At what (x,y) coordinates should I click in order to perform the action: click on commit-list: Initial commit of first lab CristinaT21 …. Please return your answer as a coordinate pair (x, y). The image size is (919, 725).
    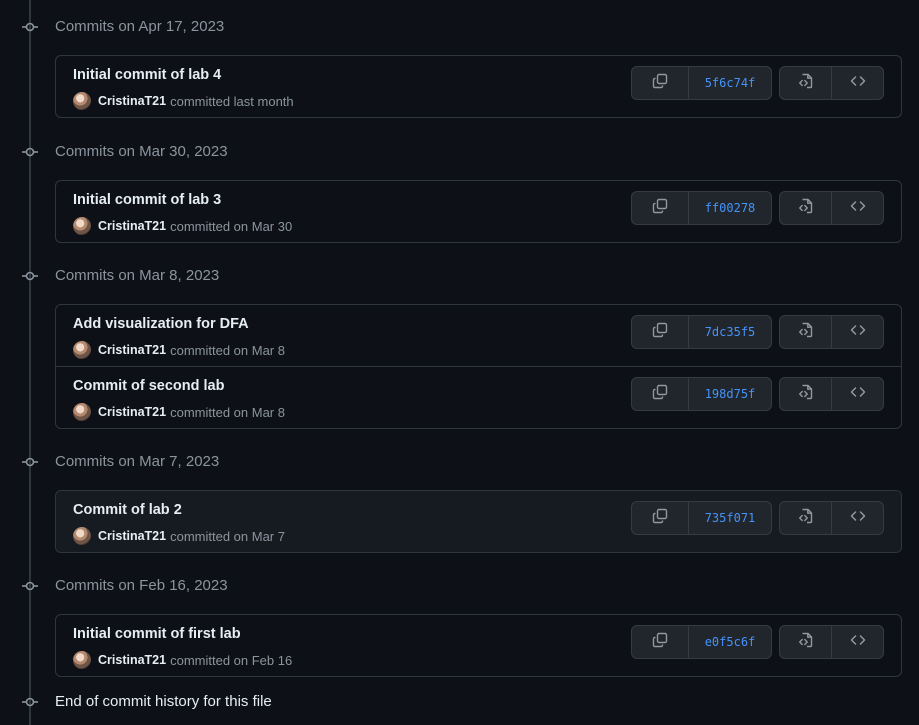
    Looking at the image, I should click on (478, 645).